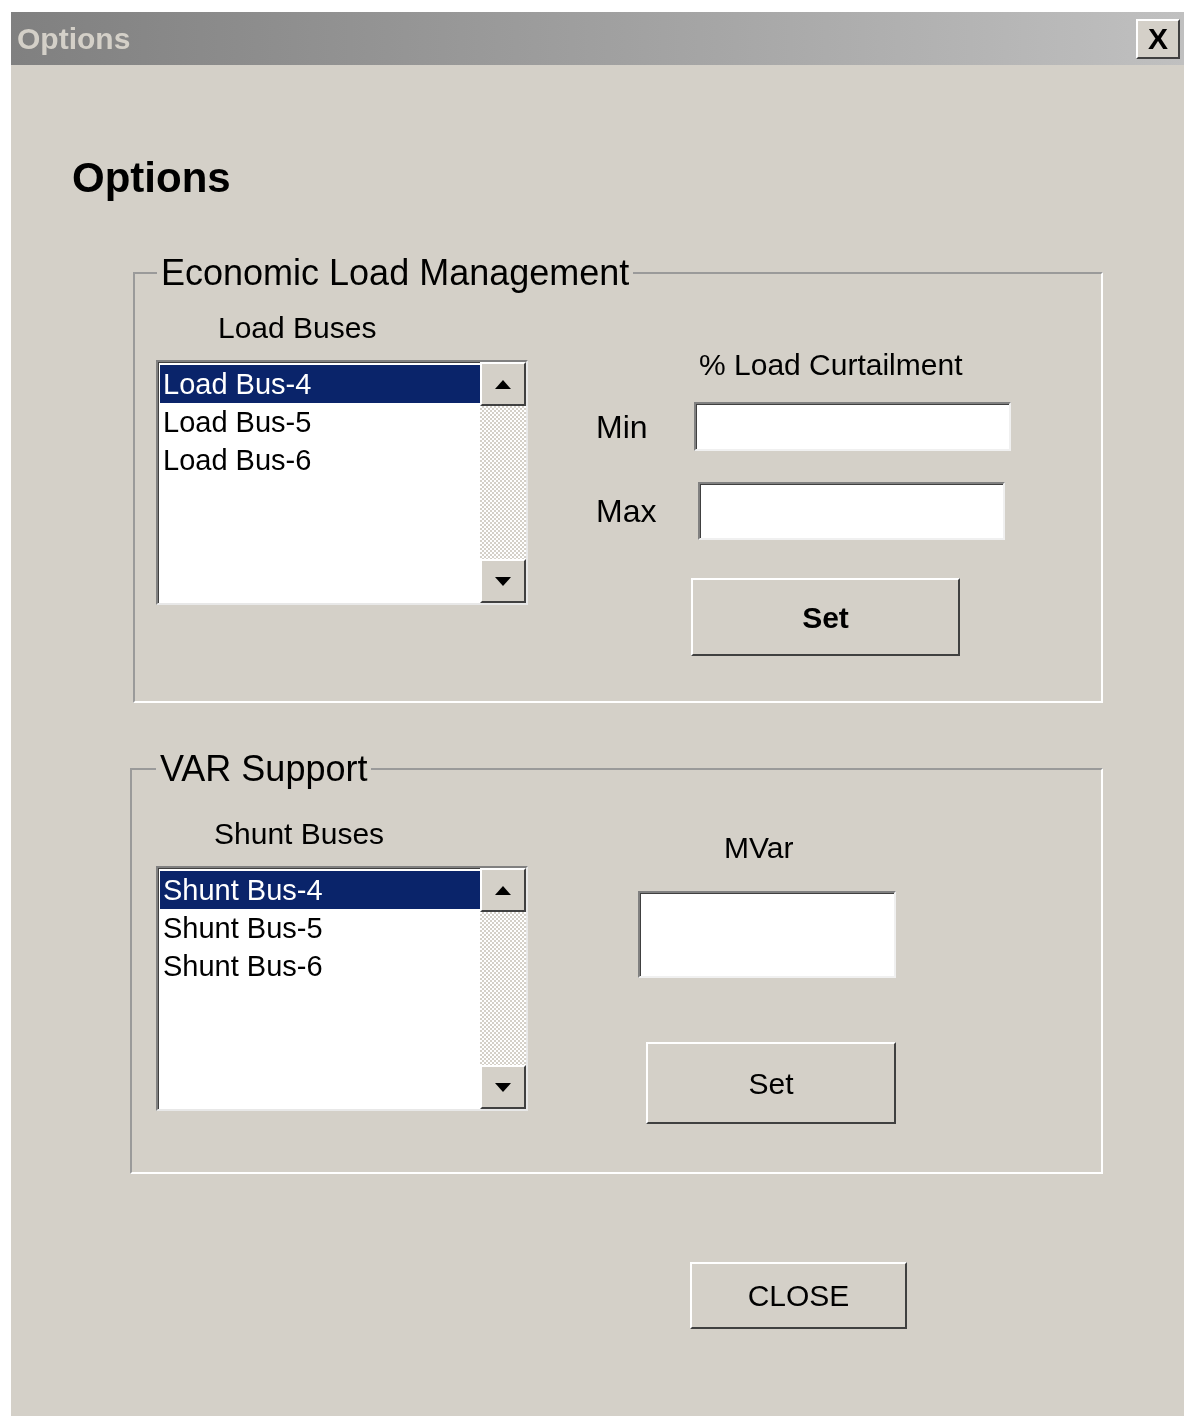 The image size is (1184, 1418). What do you see at coordinates (320, 890) in the screenshot?
I see `list-item: Shunt Bus-4` at bounding box center [320, 890].